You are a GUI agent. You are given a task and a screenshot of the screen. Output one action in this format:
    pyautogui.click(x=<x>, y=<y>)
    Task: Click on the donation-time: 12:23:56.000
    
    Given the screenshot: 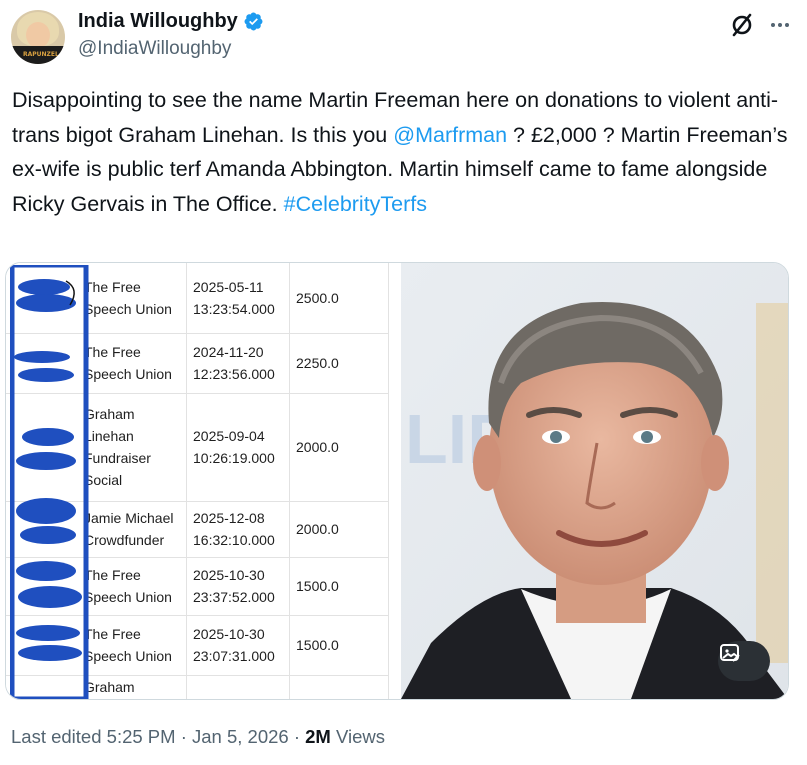 What is the action you would take?
    pyautogui.click(x=234, y=374)
    